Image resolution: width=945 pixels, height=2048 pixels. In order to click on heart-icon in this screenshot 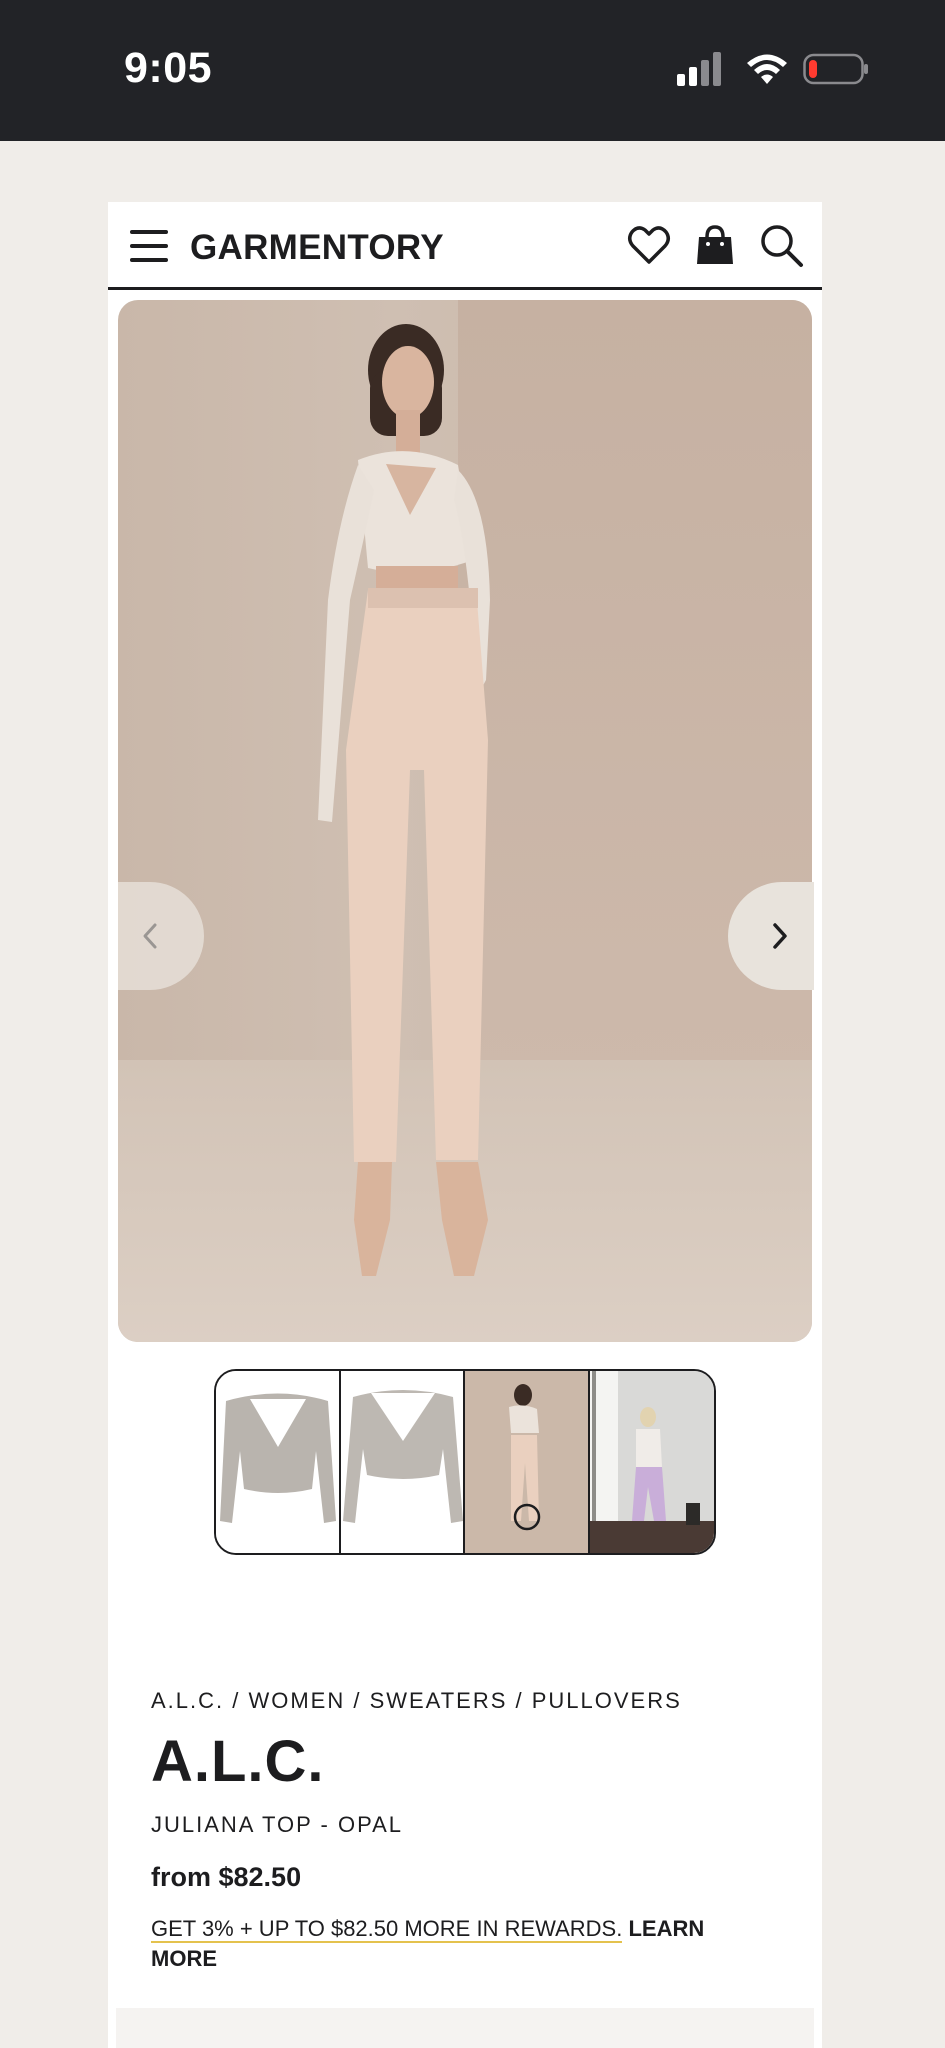, I will do `click(649, 245)`.